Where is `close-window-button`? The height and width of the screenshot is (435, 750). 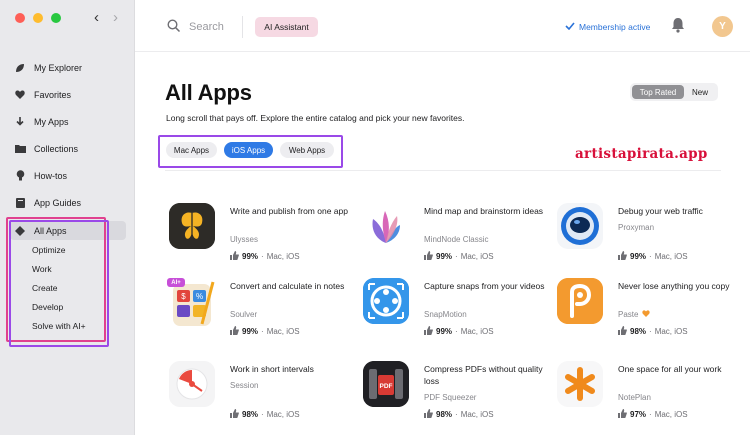 close-window-button is located at coordinates (20, 18).